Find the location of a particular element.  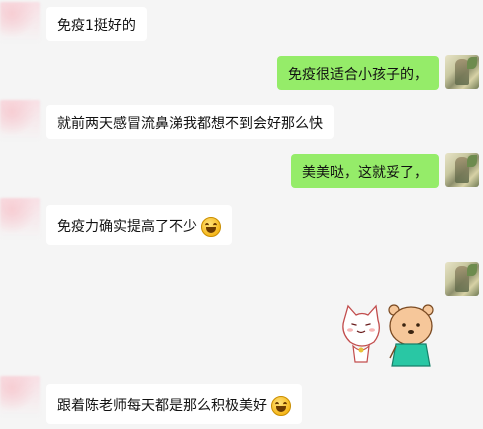

message-bubble-left: 免疫力确实提高了不少 is located at coordinates (139, 225).